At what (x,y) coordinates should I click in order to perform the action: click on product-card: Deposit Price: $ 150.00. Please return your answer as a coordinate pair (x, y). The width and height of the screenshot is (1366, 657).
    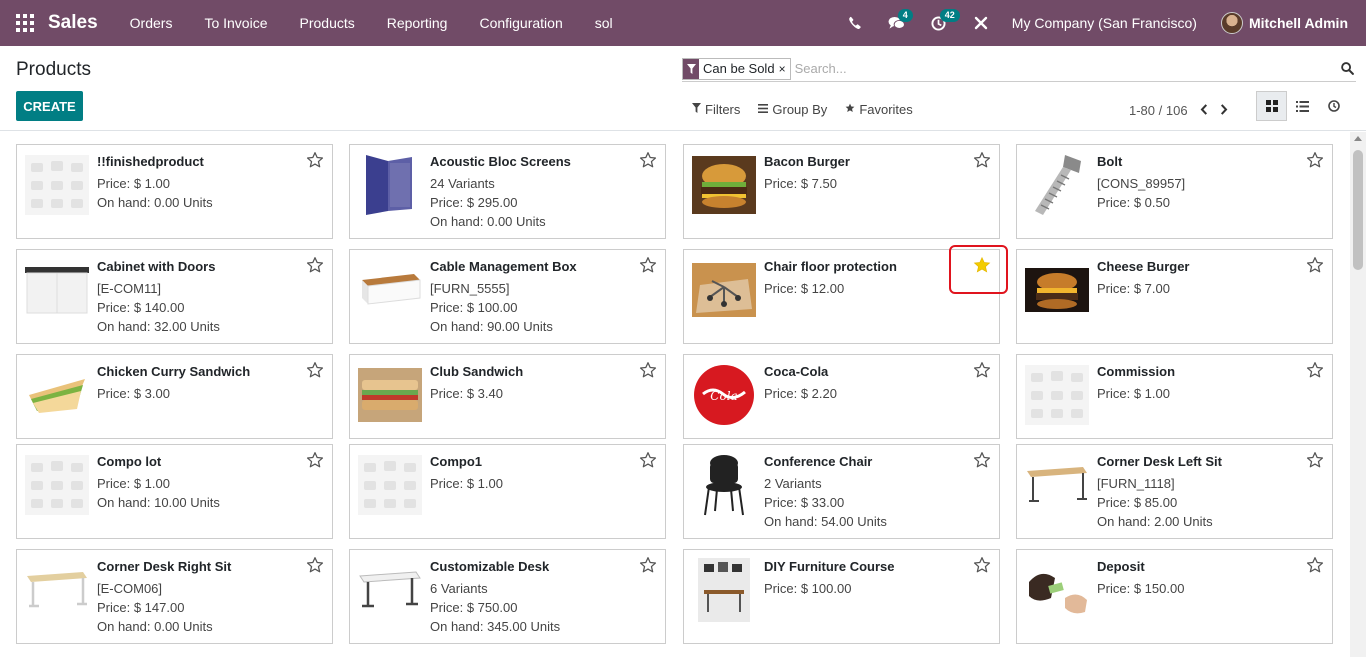
    Looking at the image, I should click on (1174, 596).